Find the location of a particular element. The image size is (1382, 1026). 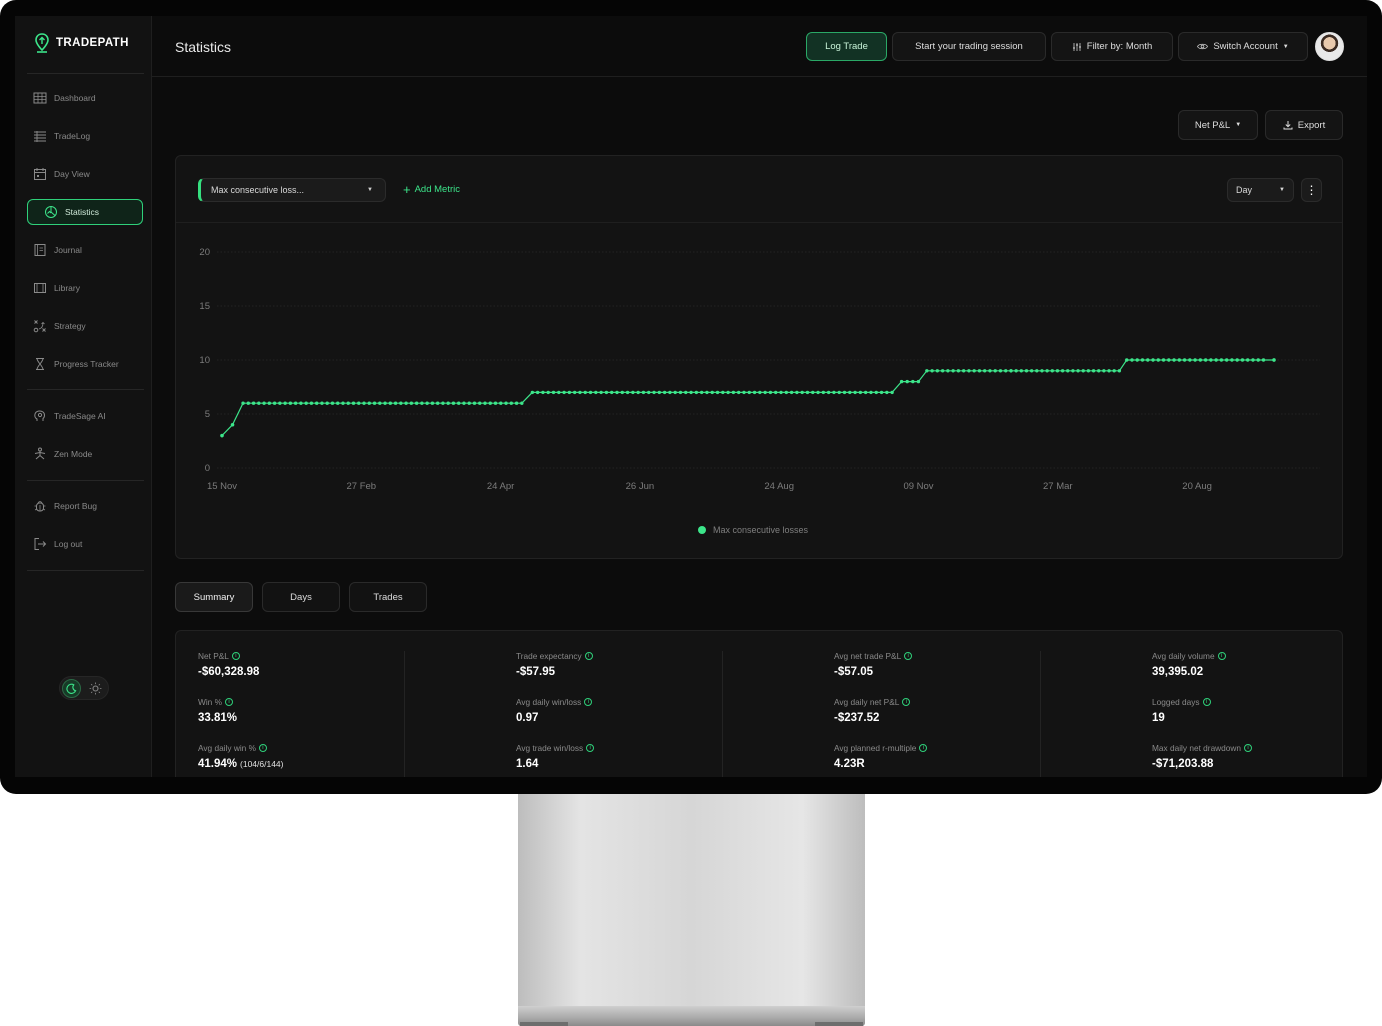

sidebar-item-report-bug: Report Bug is located at coordinates (85, 506).